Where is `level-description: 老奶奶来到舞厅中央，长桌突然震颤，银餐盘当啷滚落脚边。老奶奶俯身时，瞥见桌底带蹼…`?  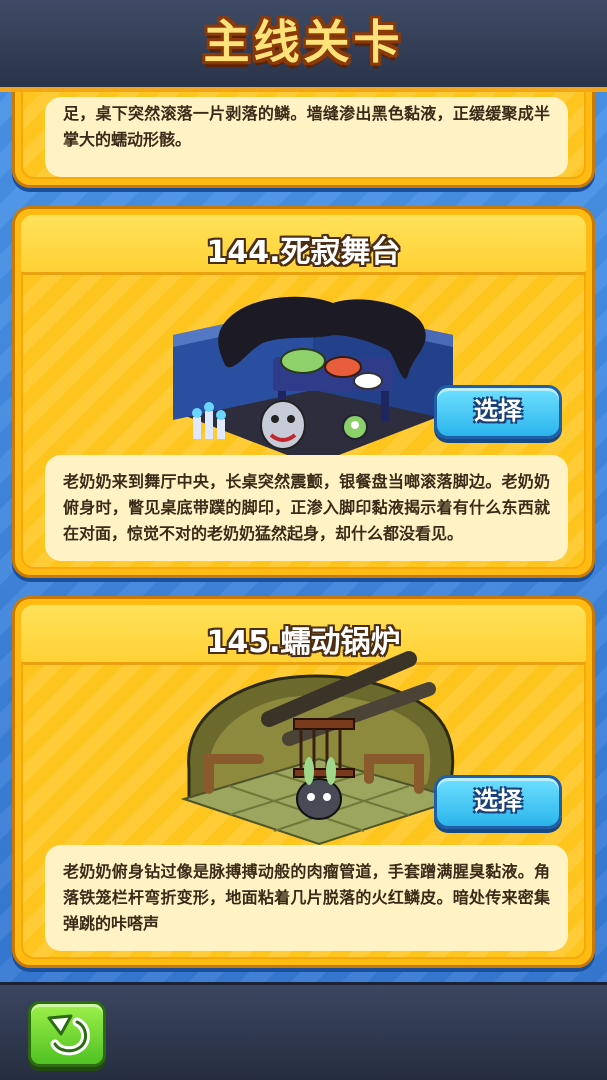 level-description: 老奶奶来到舞厅中央，长桌突然震颤，银餐盘当啷滚落脚边。老奶奶俯身时，瞥见桌底带蹼… is located at coordinates (306, 508).